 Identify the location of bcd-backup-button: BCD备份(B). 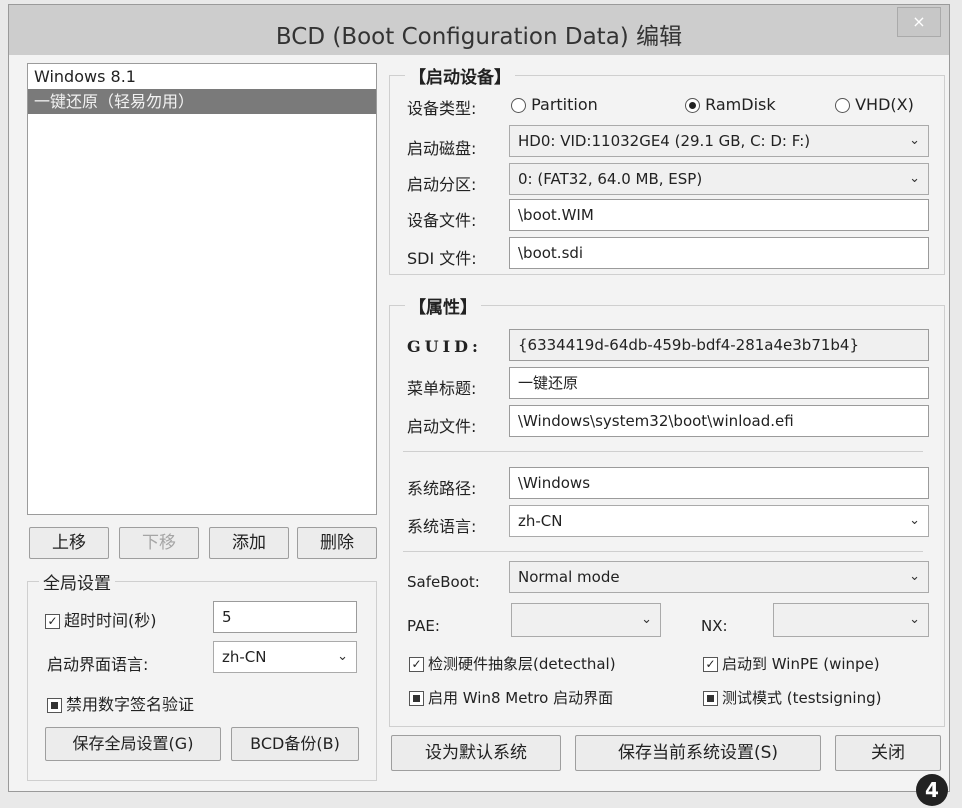
(295, 744).